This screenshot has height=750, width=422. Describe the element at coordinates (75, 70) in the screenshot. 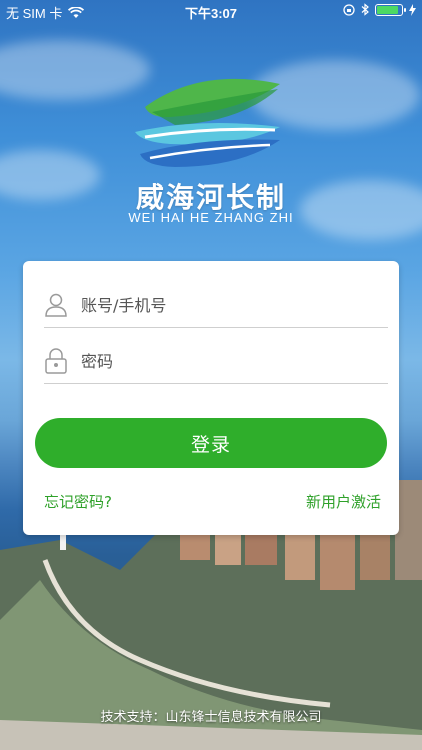

I see `background-cloud` at that location.